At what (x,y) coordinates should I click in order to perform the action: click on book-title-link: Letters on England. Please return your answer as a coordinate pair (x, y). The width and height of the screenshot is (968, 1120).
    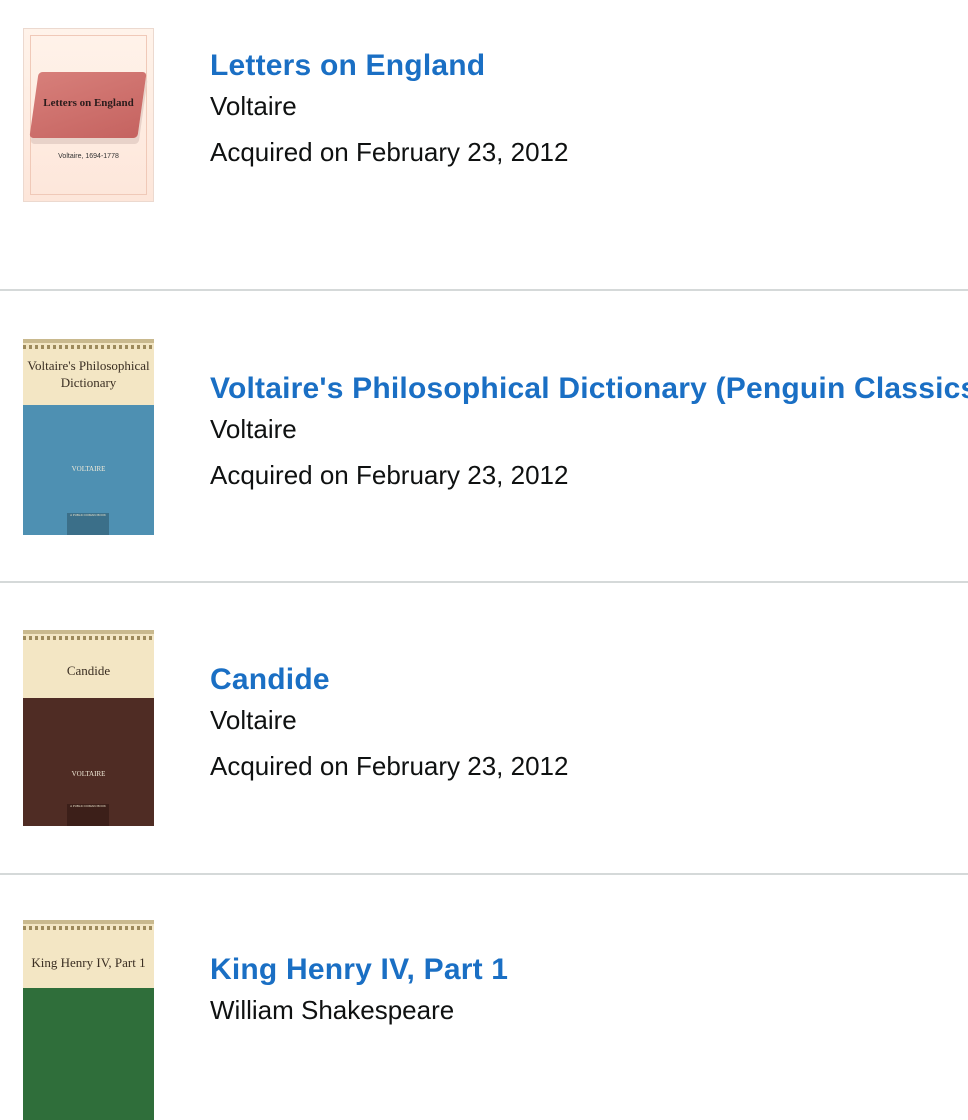
    Looking at the image, I should click on (579, 66).